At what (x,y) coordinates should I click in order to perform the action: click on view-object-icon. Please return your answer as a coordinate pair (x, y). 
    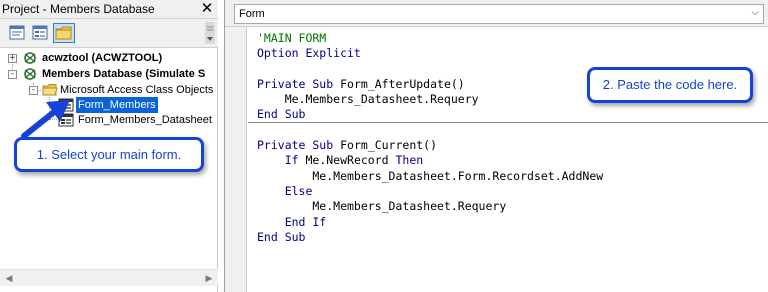
    Looking at the image, I should click on (40, 32).